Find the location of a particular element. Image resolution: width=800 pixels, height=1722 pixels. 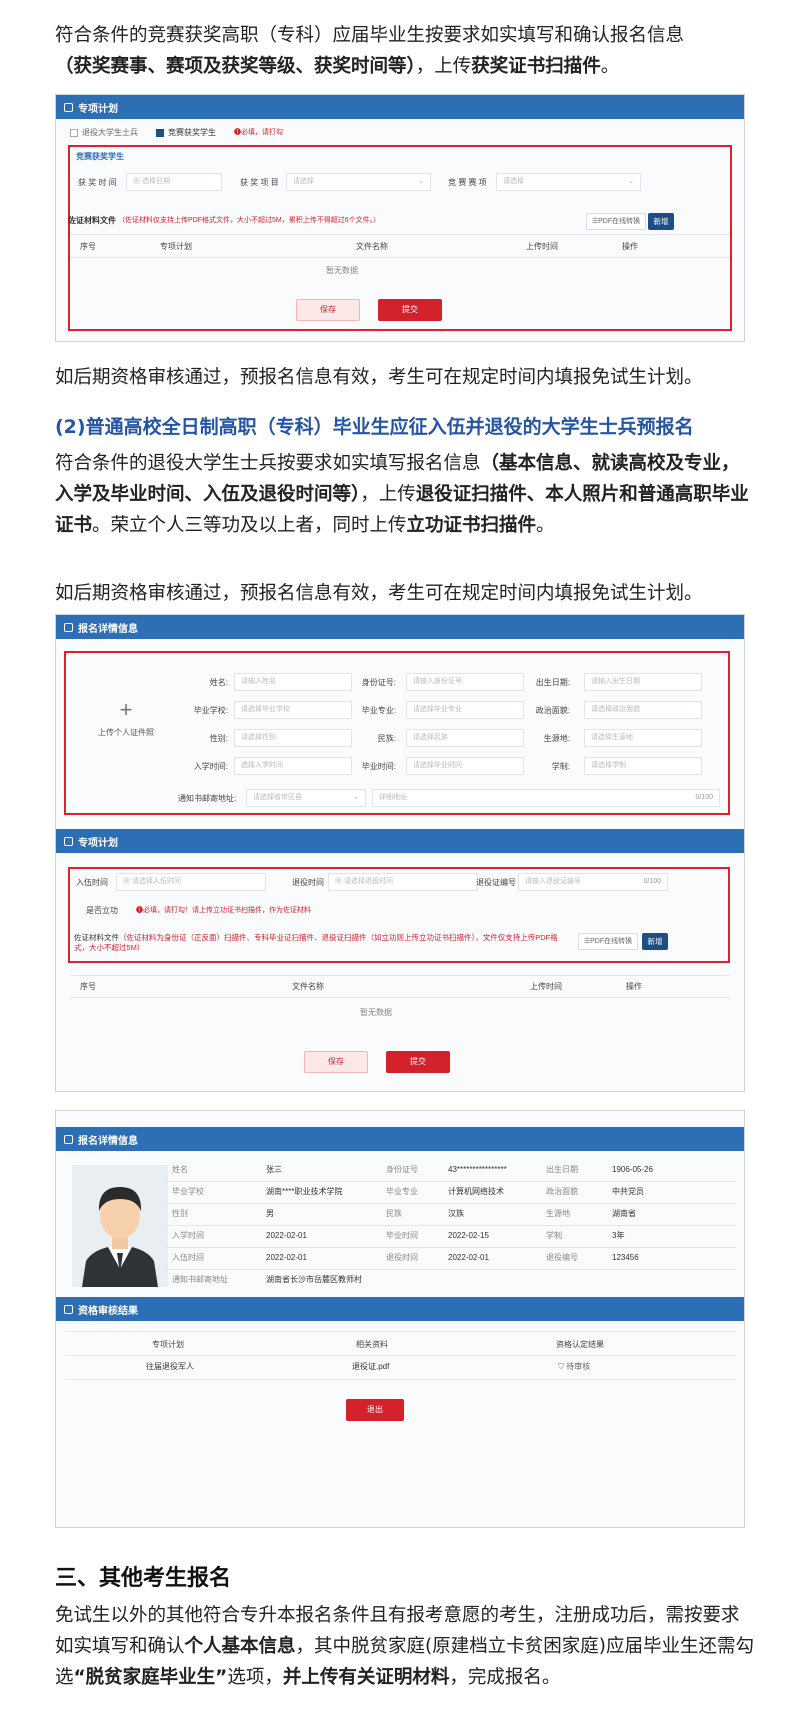

detail-key: 毕业专业 is located at coordinates (402, 1191).